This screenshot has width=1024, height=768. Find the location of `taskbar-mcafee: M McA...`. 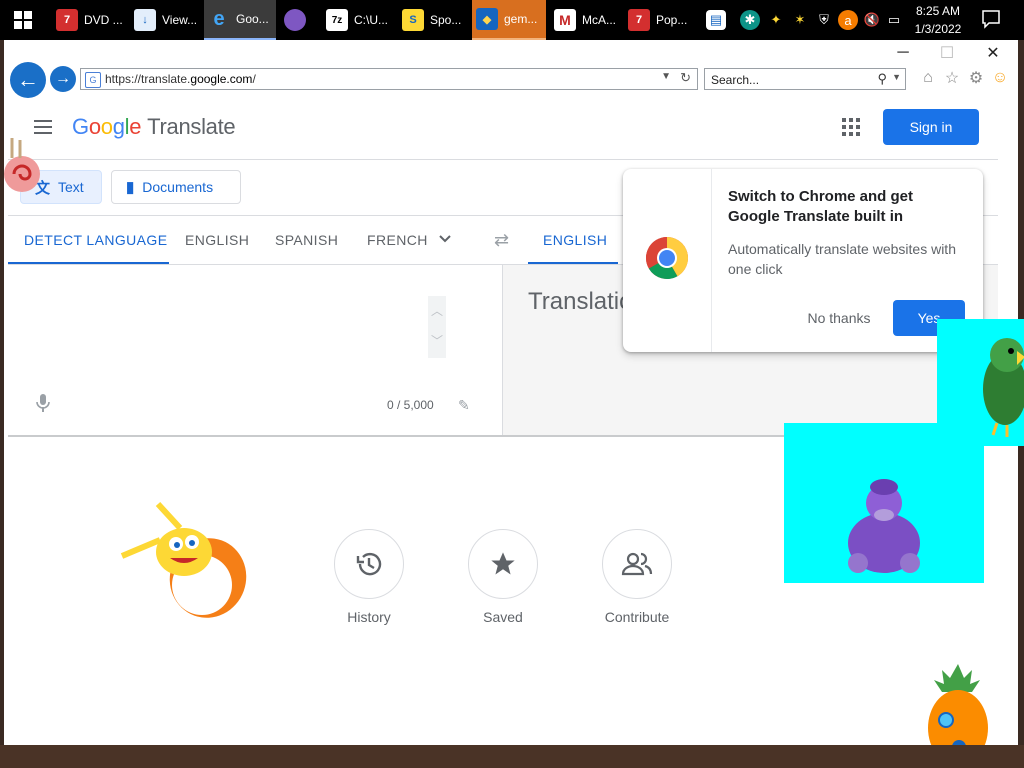

taskbar-mcafee: M McA... is located at coordinates (587, 20).